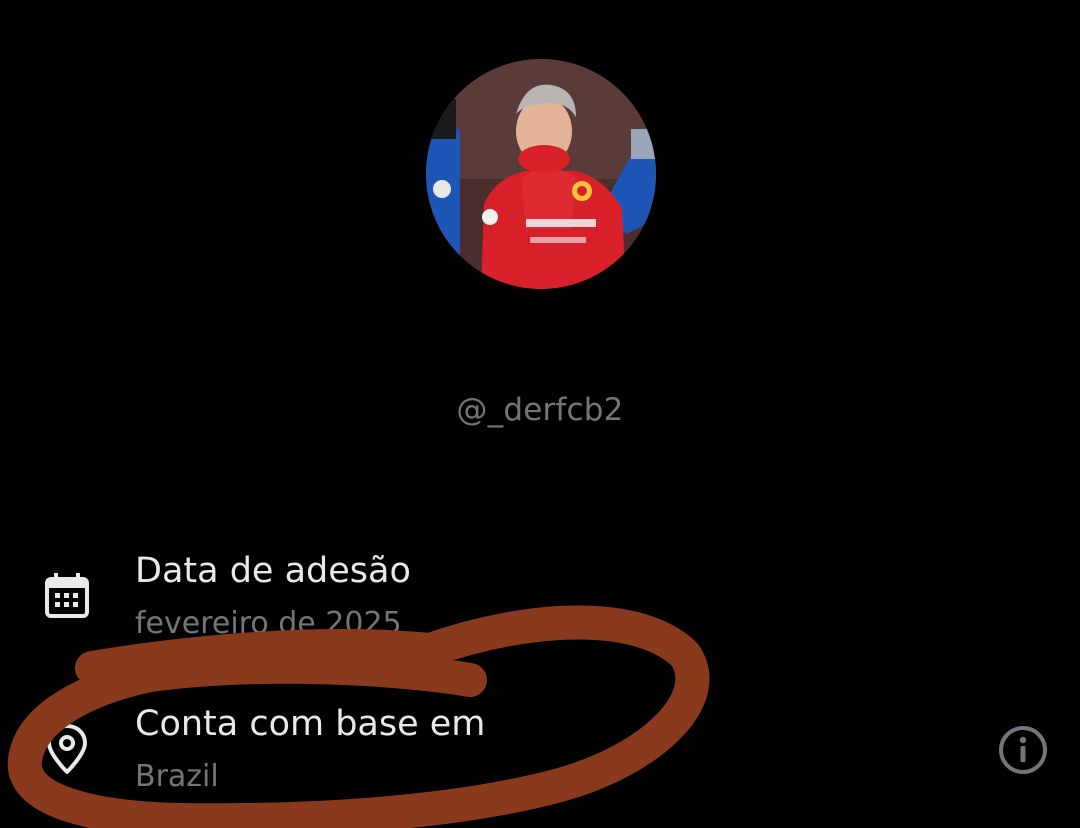  I want to click on avatar-image, so click(541, 174).